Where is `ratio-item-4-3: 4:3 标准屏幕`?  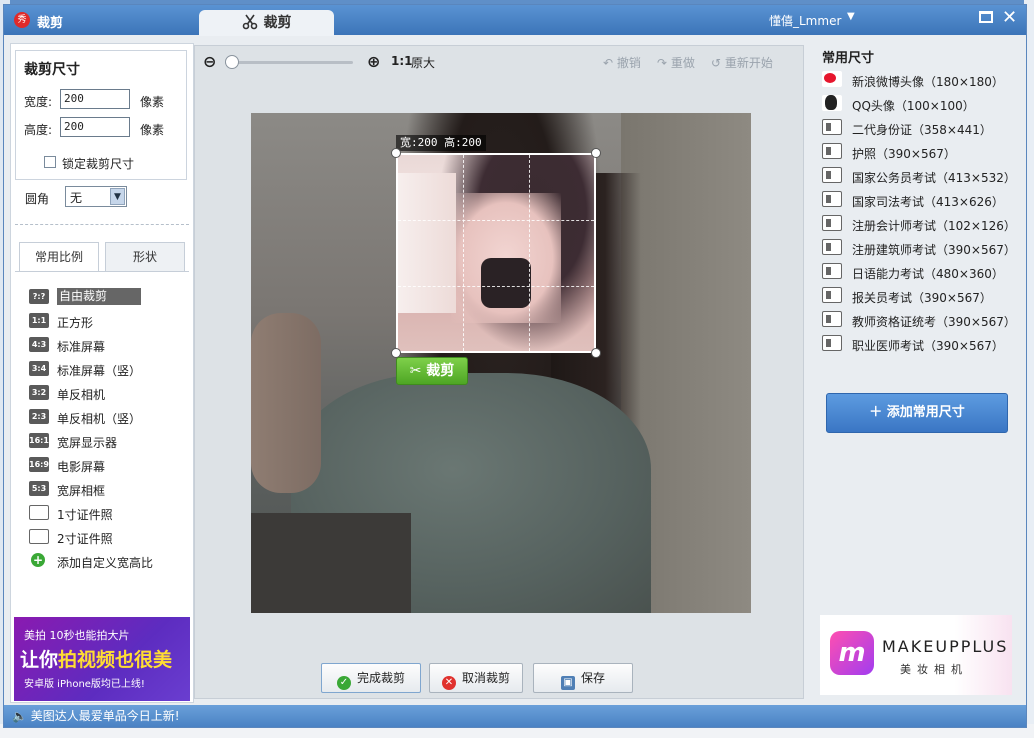
ratio-item-4-3: 4:3 标准屏幕 is located at coordinates (109, 345).